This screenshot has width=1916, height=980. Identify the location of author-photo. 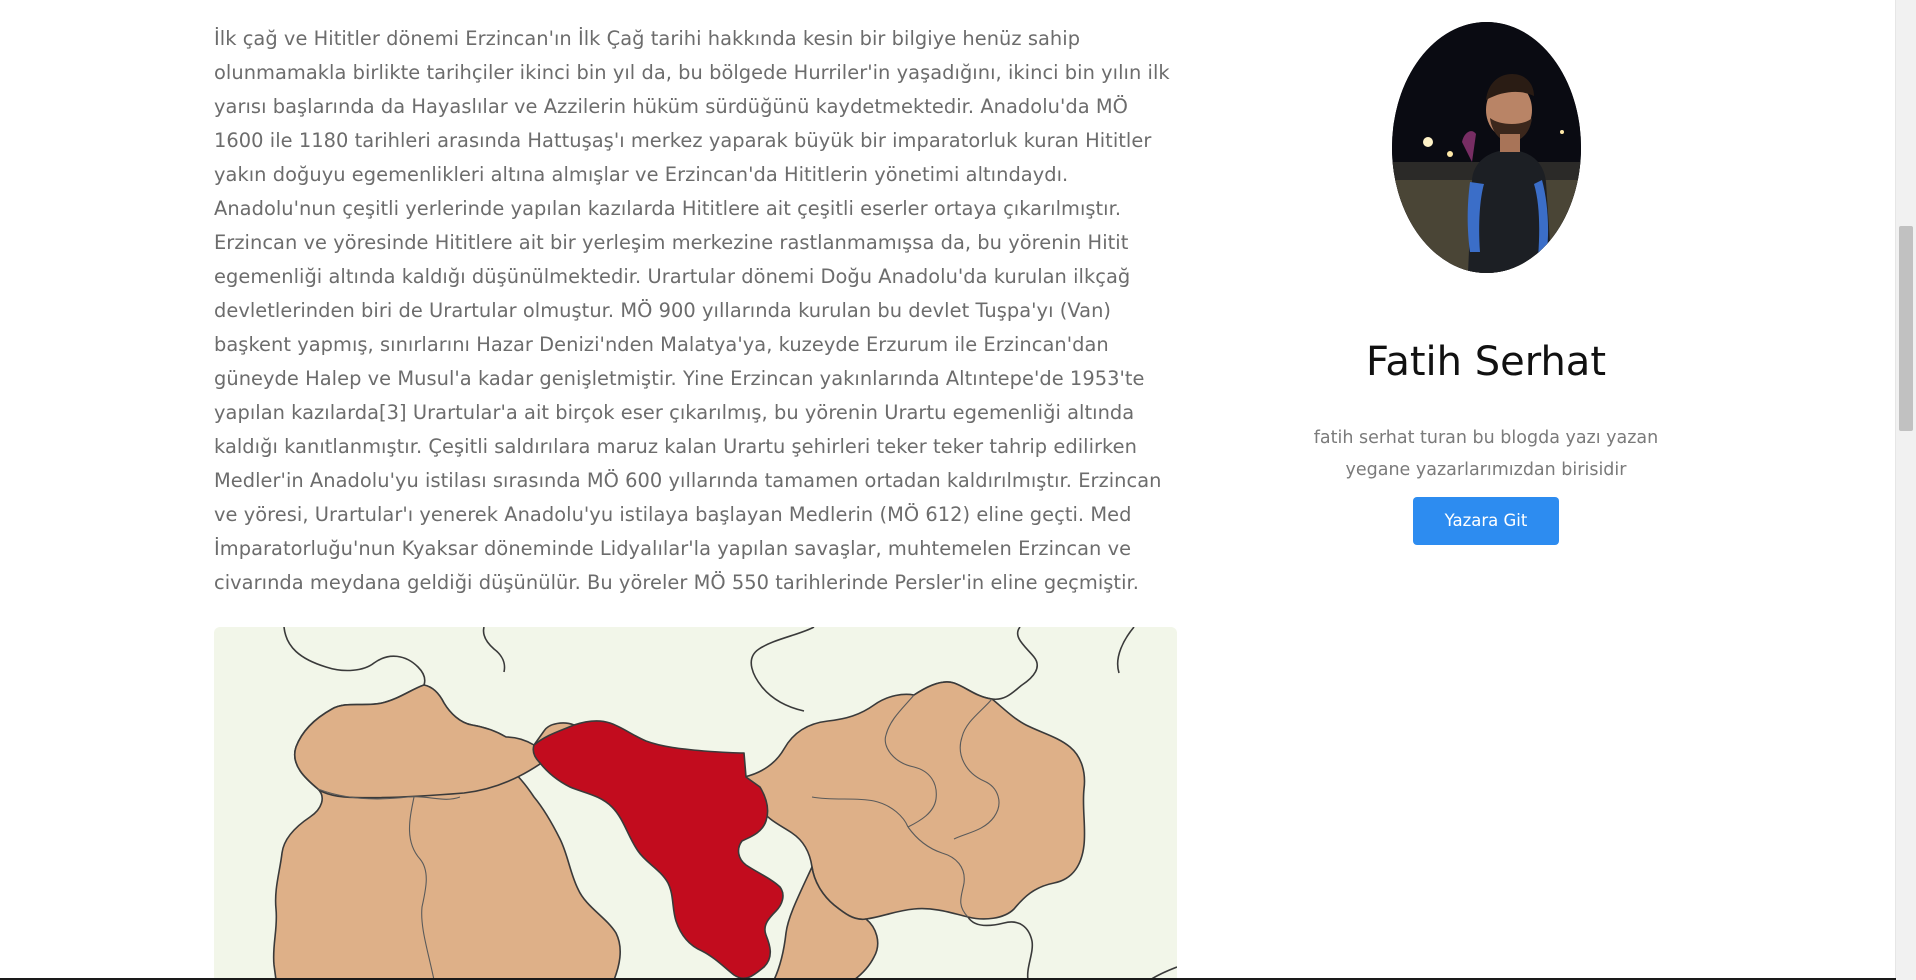
(1486, 147).